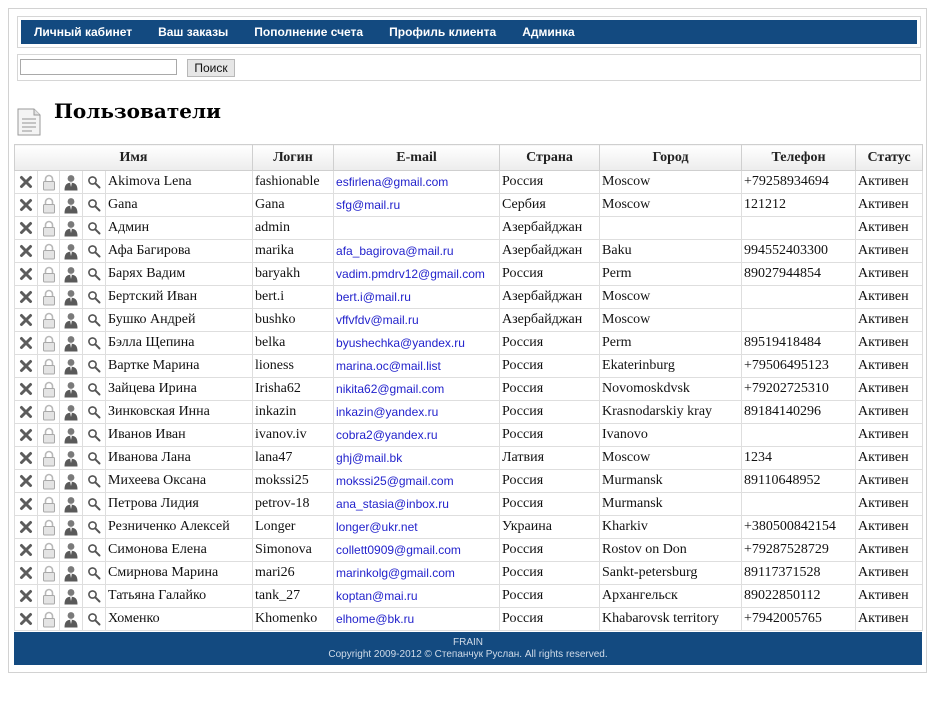 The height and width of the screenshot is (701, 935). I want to click on email-link: bert.i@mail.ru, so click(373, 297).